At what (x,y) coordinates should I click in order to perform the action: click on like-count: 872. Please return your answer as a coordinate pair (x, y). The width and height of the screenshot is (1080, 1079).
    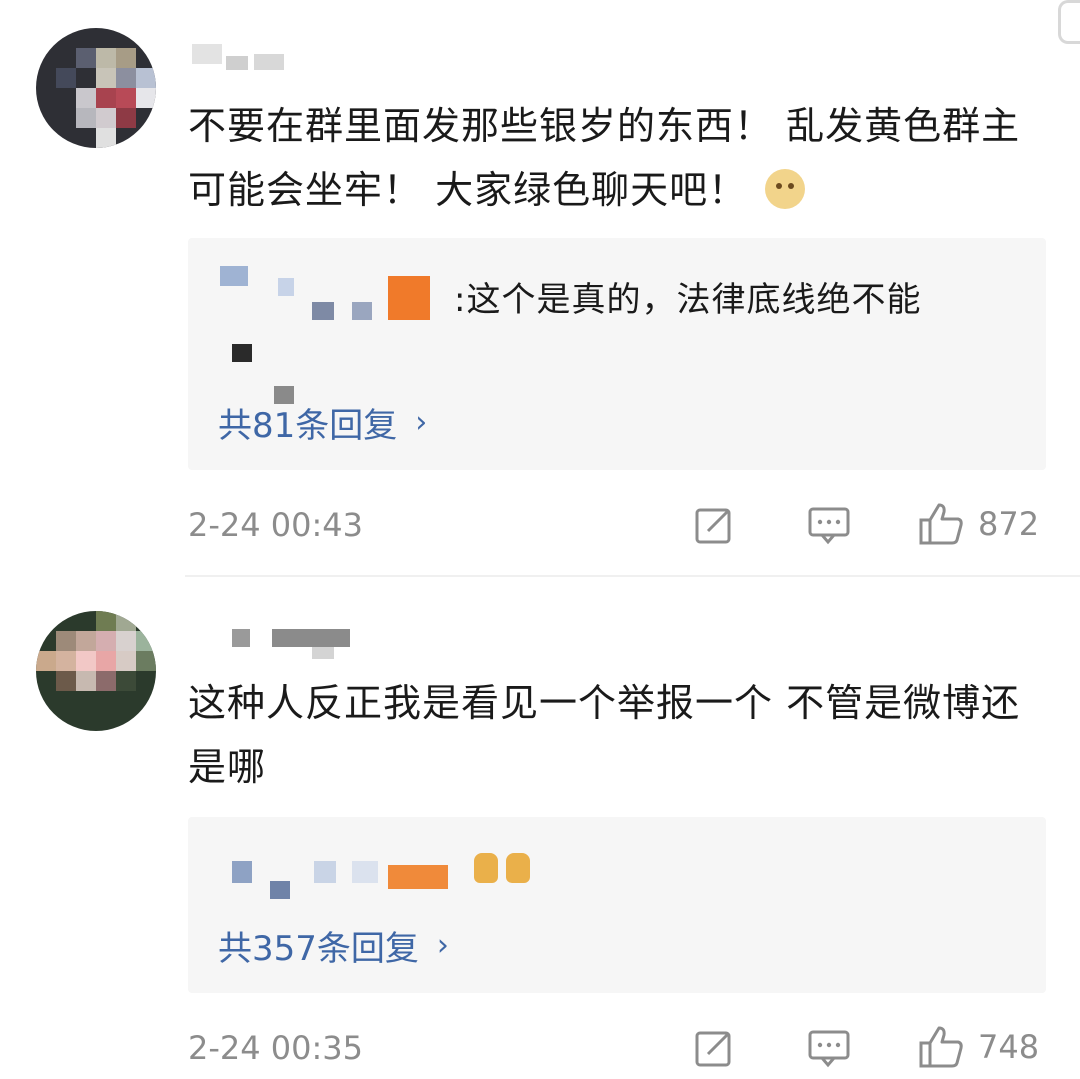
    Looking at the image, I should click on (1009, 524).